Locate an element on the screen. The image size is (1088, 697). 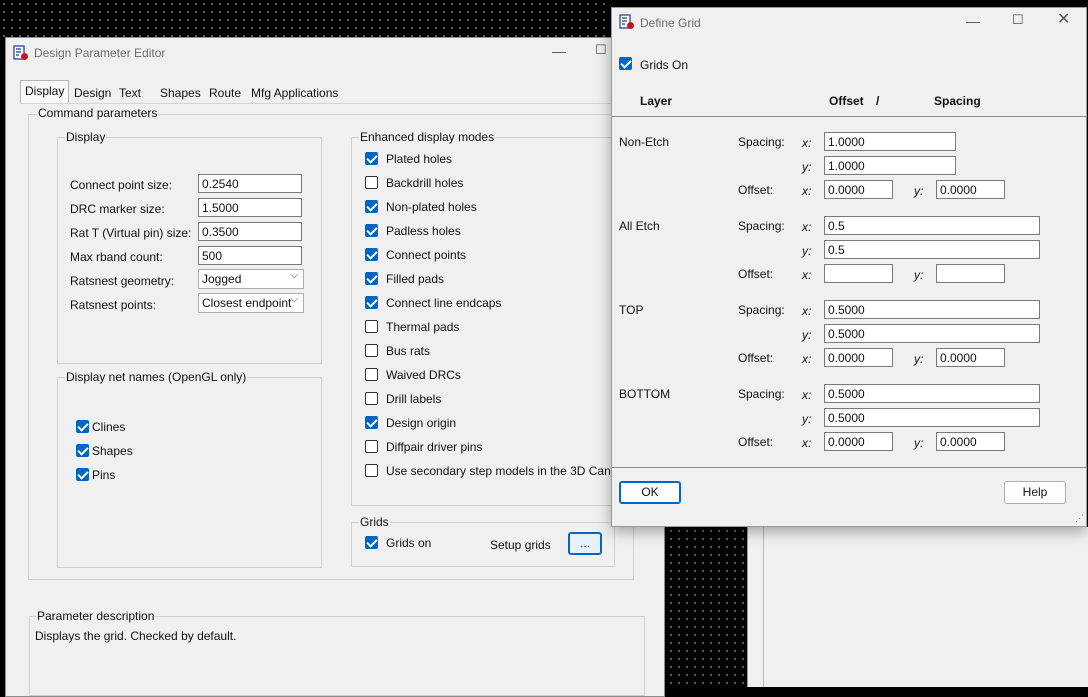
enhanced-checkbox-plated-holes is located at coordinates (371, 158).